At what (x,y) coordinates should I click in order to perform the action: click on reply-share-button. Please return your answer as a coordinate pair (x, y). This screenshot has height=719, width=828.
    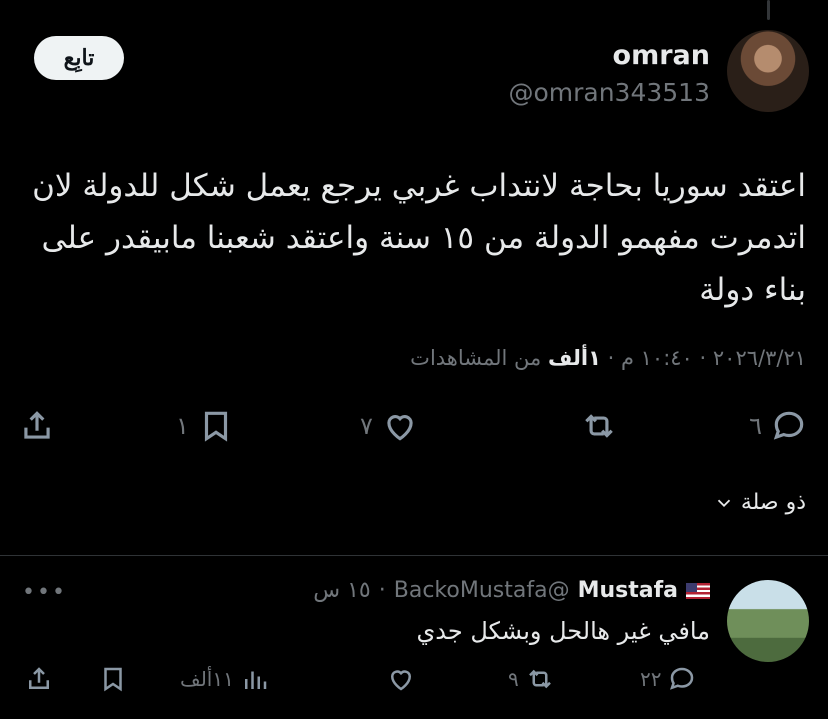
    Looking at the image, I should click on (39, 679).